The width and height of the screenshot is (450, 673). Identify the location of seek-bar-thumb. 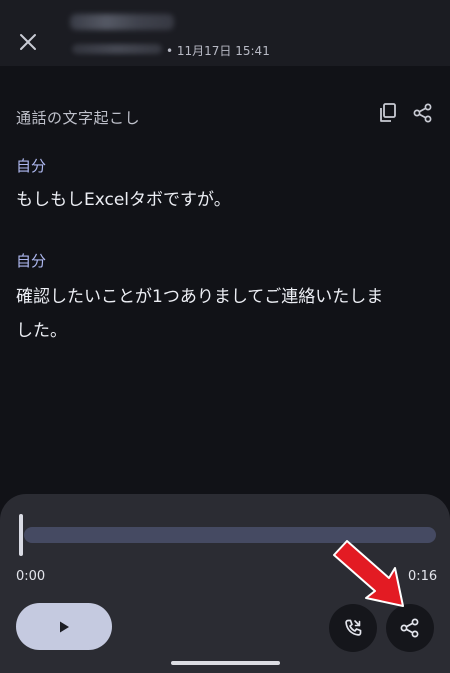
(21, 535).